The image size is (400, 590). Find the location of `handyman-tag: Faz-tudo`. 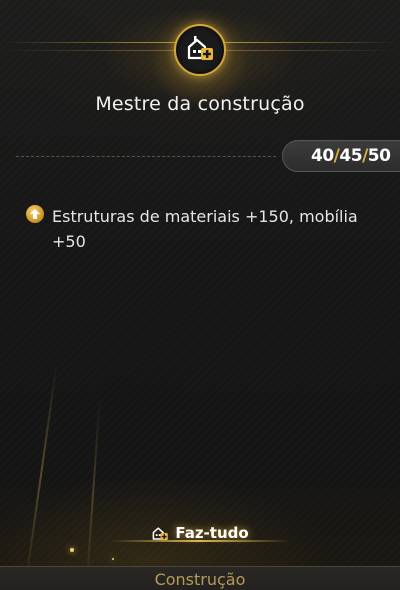

handyman-tag: Faz-tudo is located at coordinates (200, 533).